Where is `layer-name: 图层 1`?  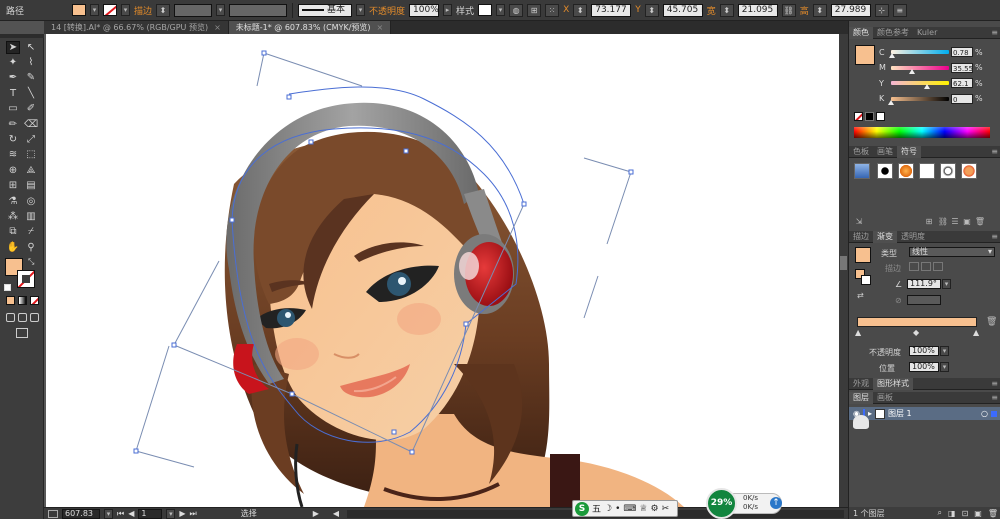
layer-name: 图层 1 is located at coordinates (900, 413).